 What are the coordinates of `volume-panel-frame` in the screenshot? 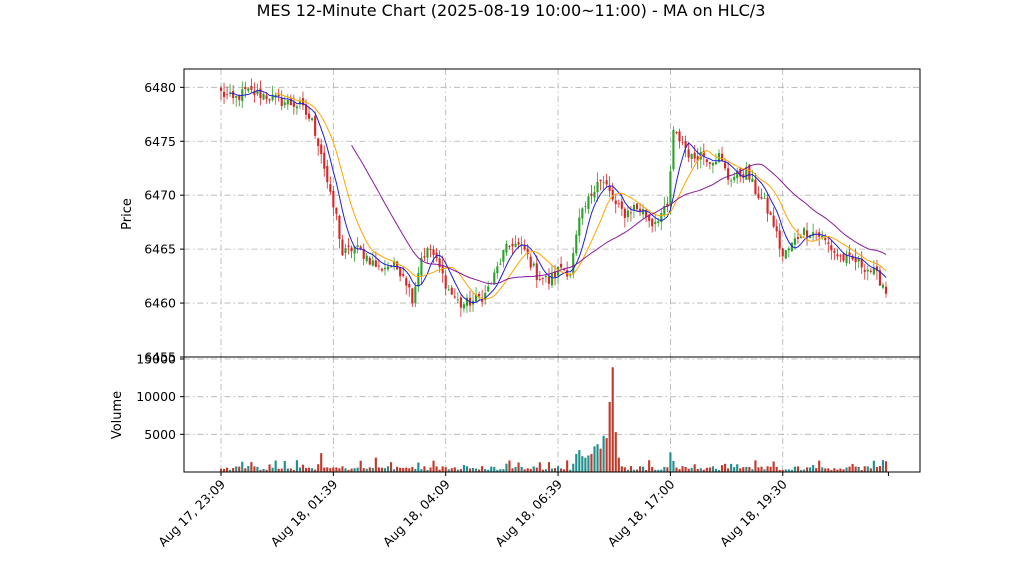 It's located at (552, 414).